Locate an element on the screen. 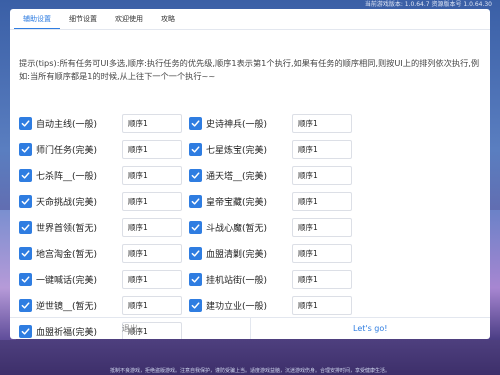 This screenshot has width=500, height=375. tab-welcome: 欢迎使用 is located at coordinates (129, 19).